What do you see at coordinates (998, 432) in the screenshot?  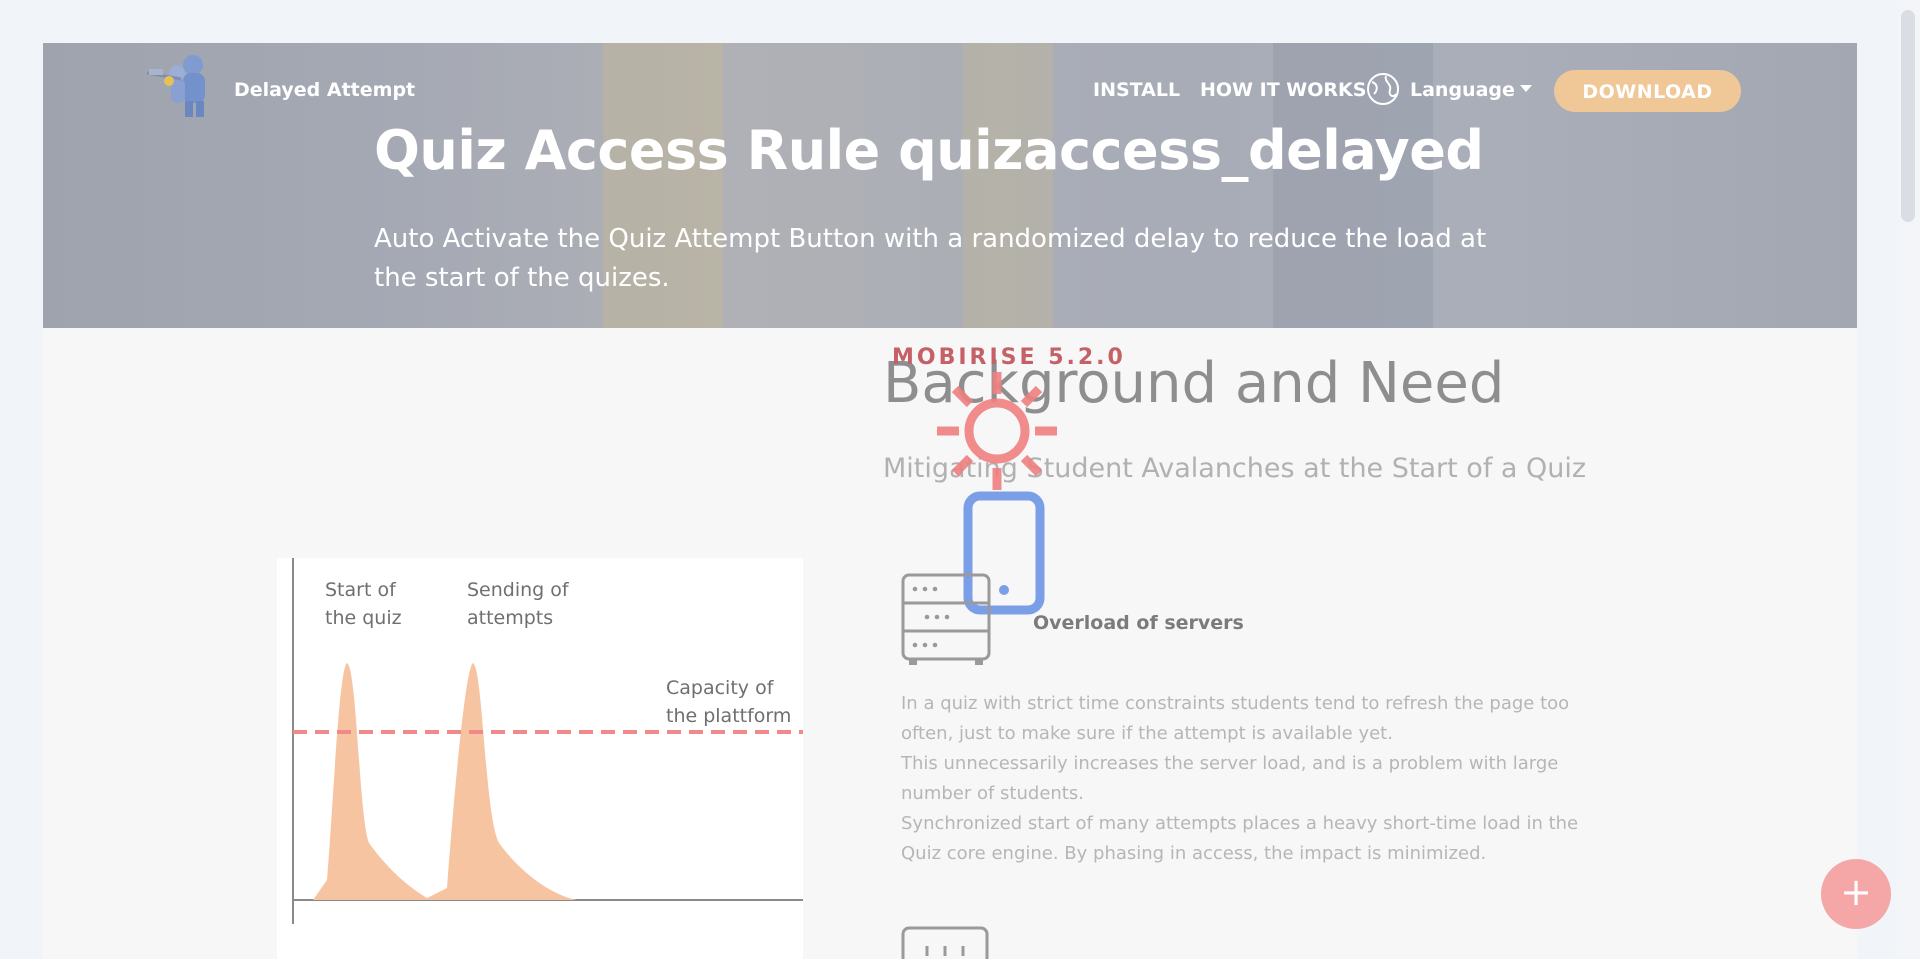 I see `sun-icon` at bounding box center [998, 432].